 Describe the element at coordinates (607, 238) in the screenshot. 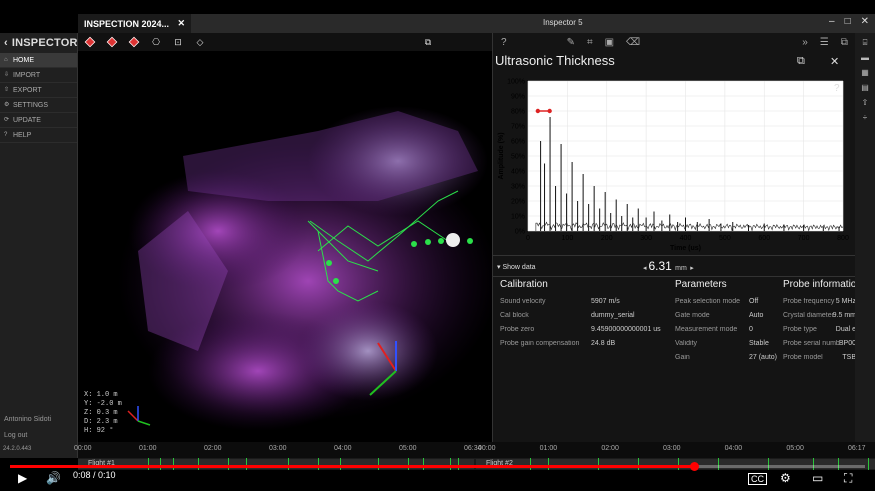

I see `x-tick-label: 200` at that location.